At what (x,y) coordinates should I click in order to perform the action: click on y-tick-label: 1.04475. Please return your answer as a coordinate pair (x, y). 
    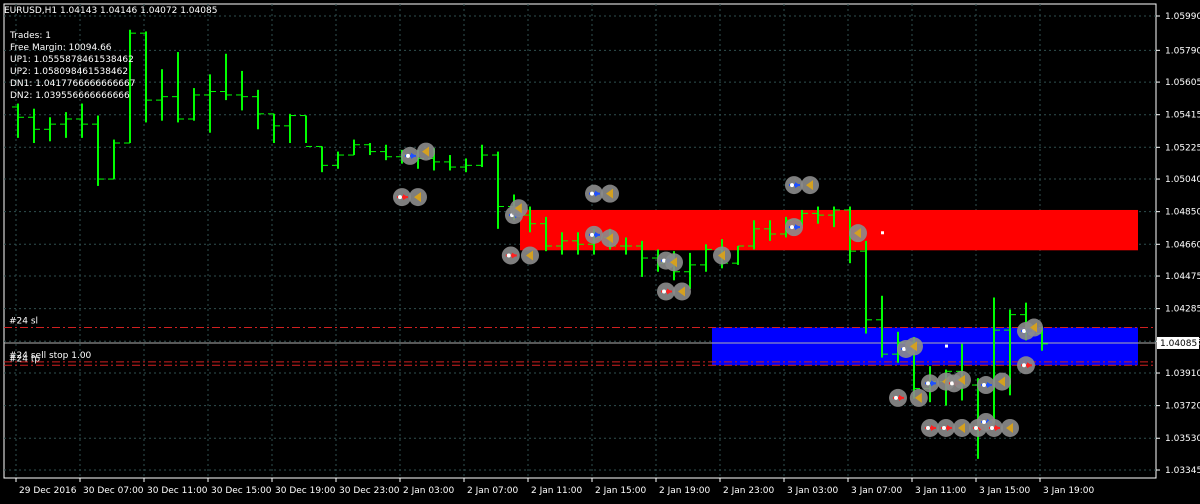
    Looking at the image, I should click on (1182, 277).